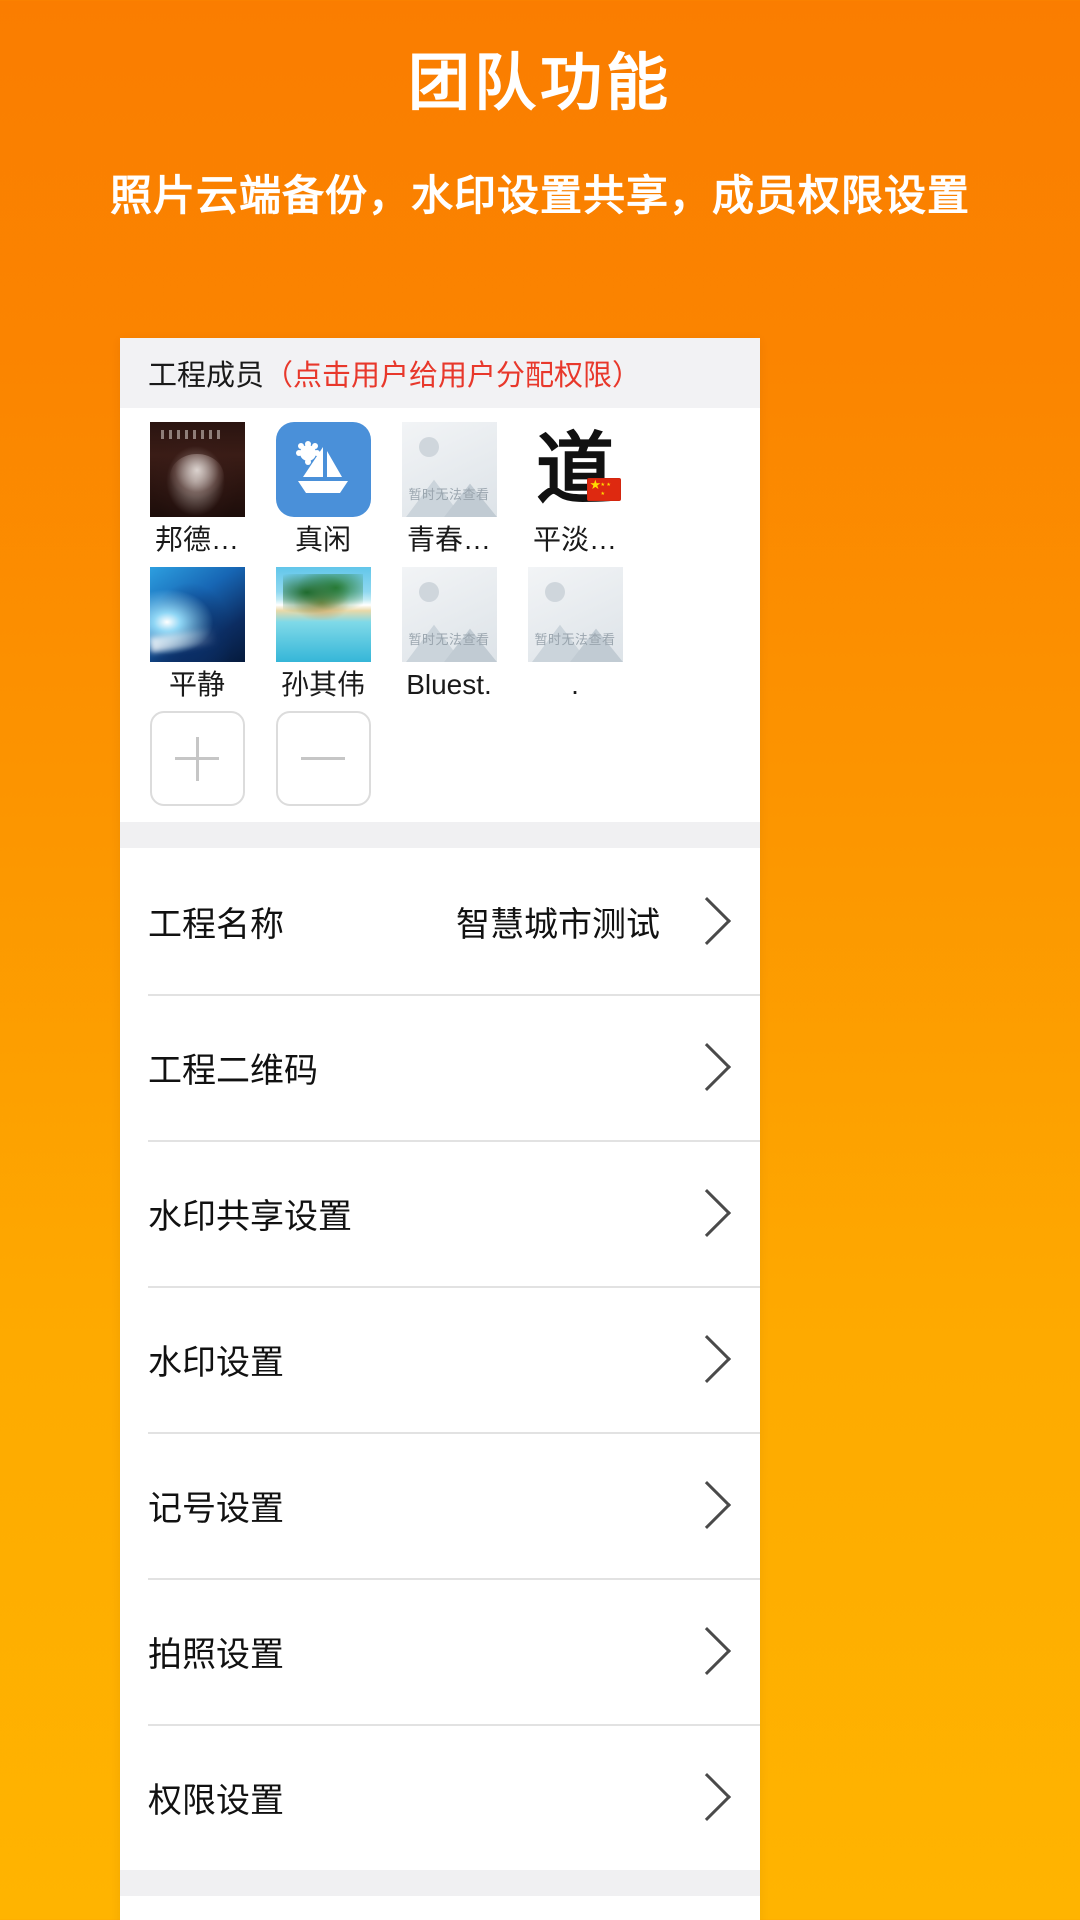 The height and width of the screenshot is (1920, 1080). Describe the element at coordinates (440, 1908) in the screenshot. I see `remove-all-members-button: 移除所有成员` at that location.